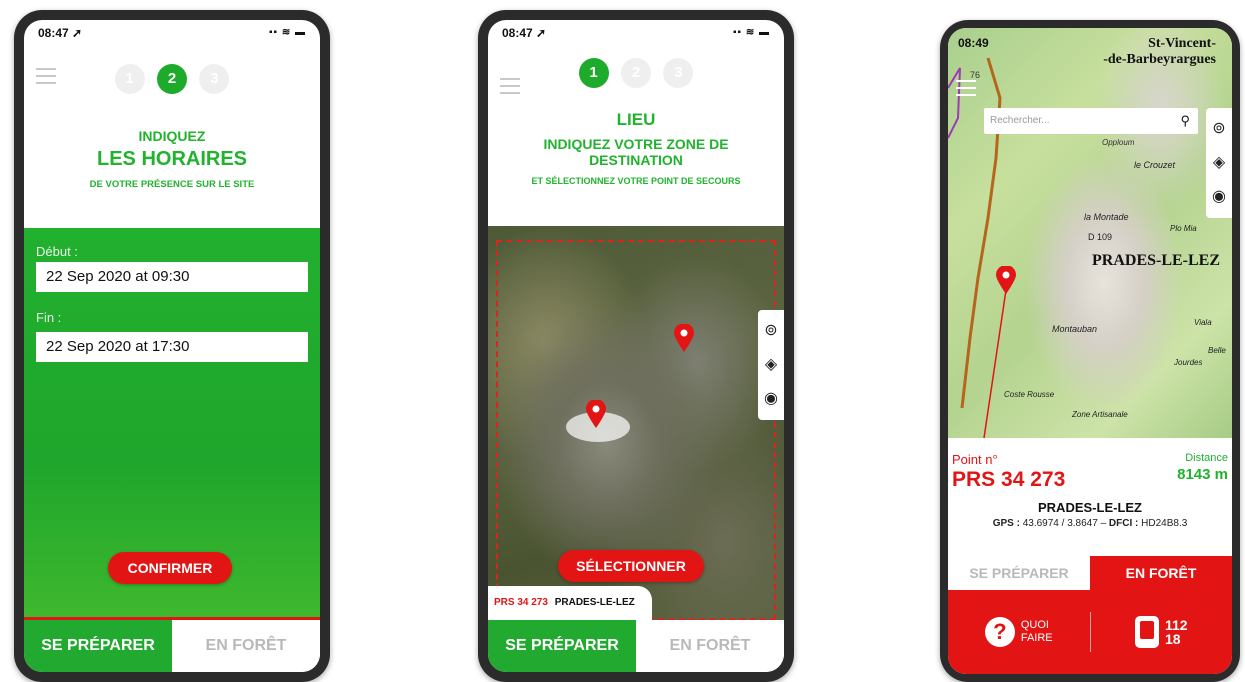  I want to click on selected-point-chip: PRS 34 273 PRADES-LE-LEZ, so click(570, 603).